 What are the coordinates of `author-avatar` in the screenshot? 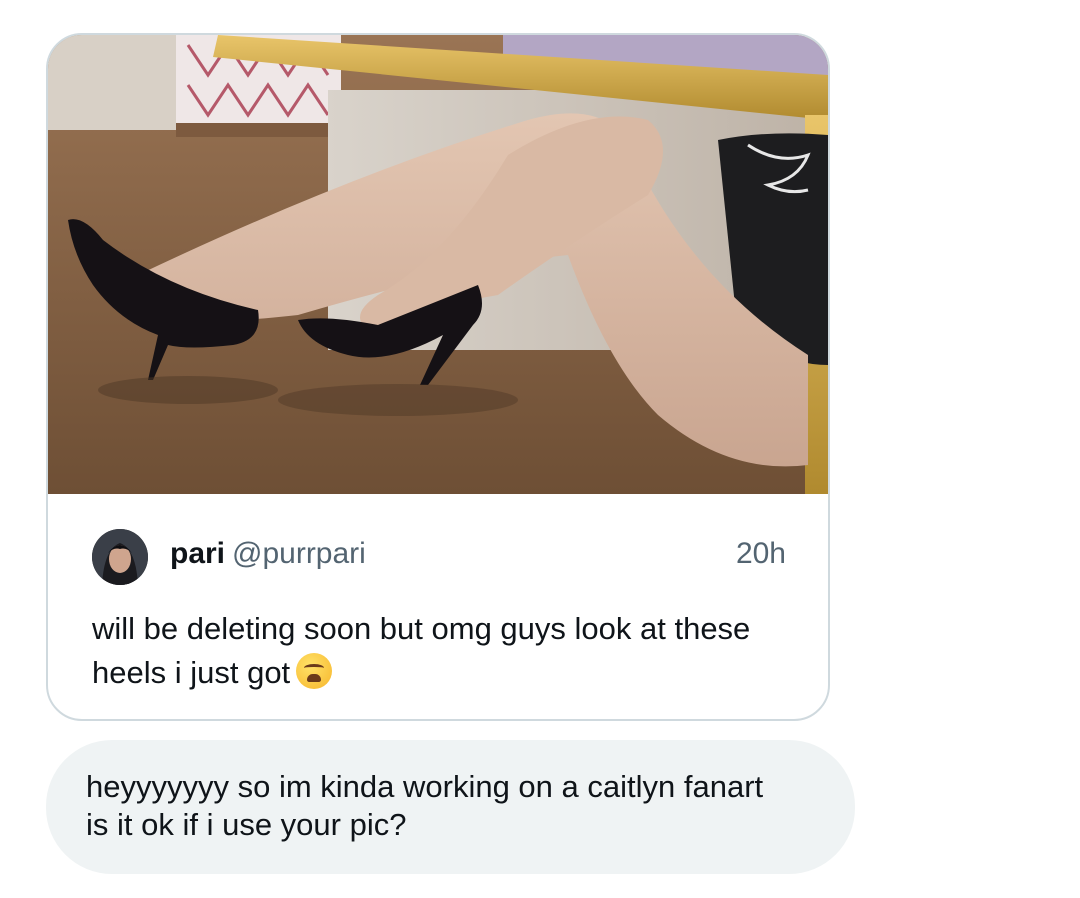 It's located at (120, 557).